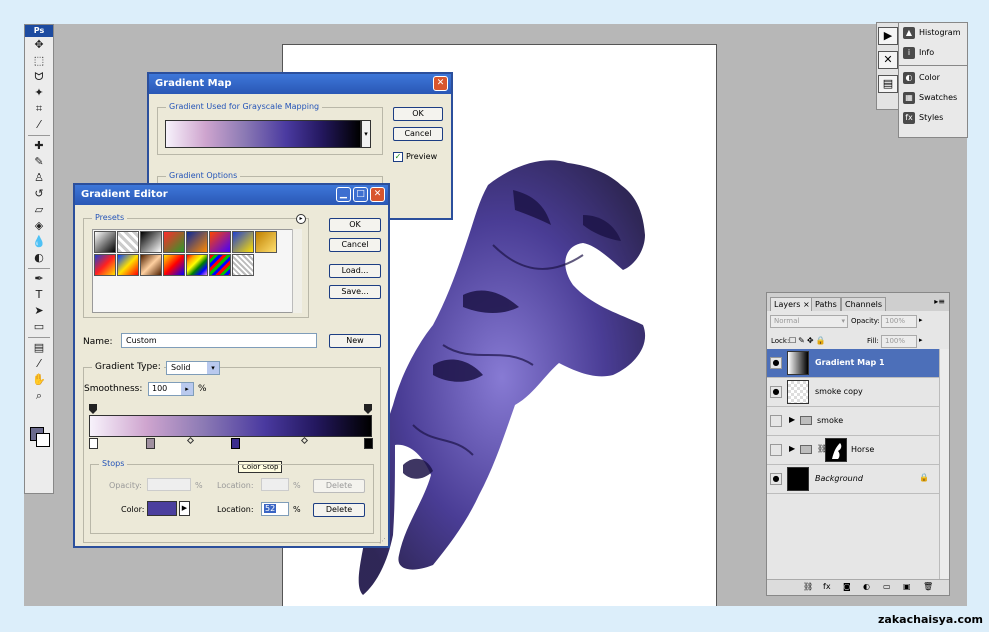 The height and width of the screenshot is (632, 989). What do you see at coordinates (792, 304) in the screenshot?
I see `tab-layers: Layers ×` at bounding box center [792, 304].